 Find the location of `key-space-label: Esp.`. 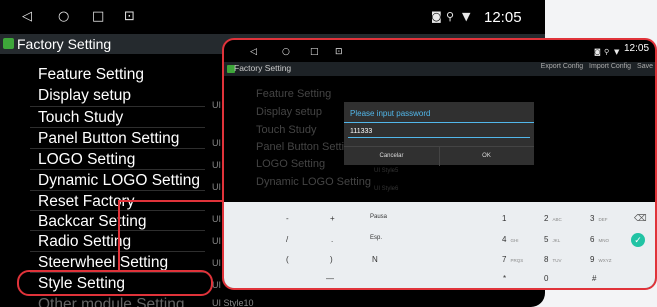

key-space-label: Esp. is located at coordinates (376, 238).